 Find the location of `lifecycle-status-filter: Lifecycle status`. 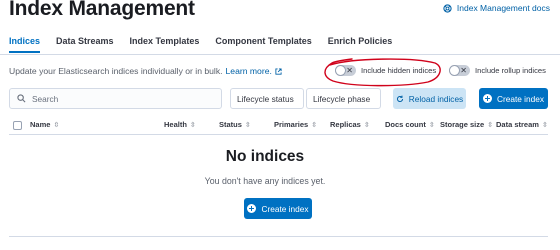

lifecycle-status-filter: Lifecycle status is located at coordinates (267, 98).